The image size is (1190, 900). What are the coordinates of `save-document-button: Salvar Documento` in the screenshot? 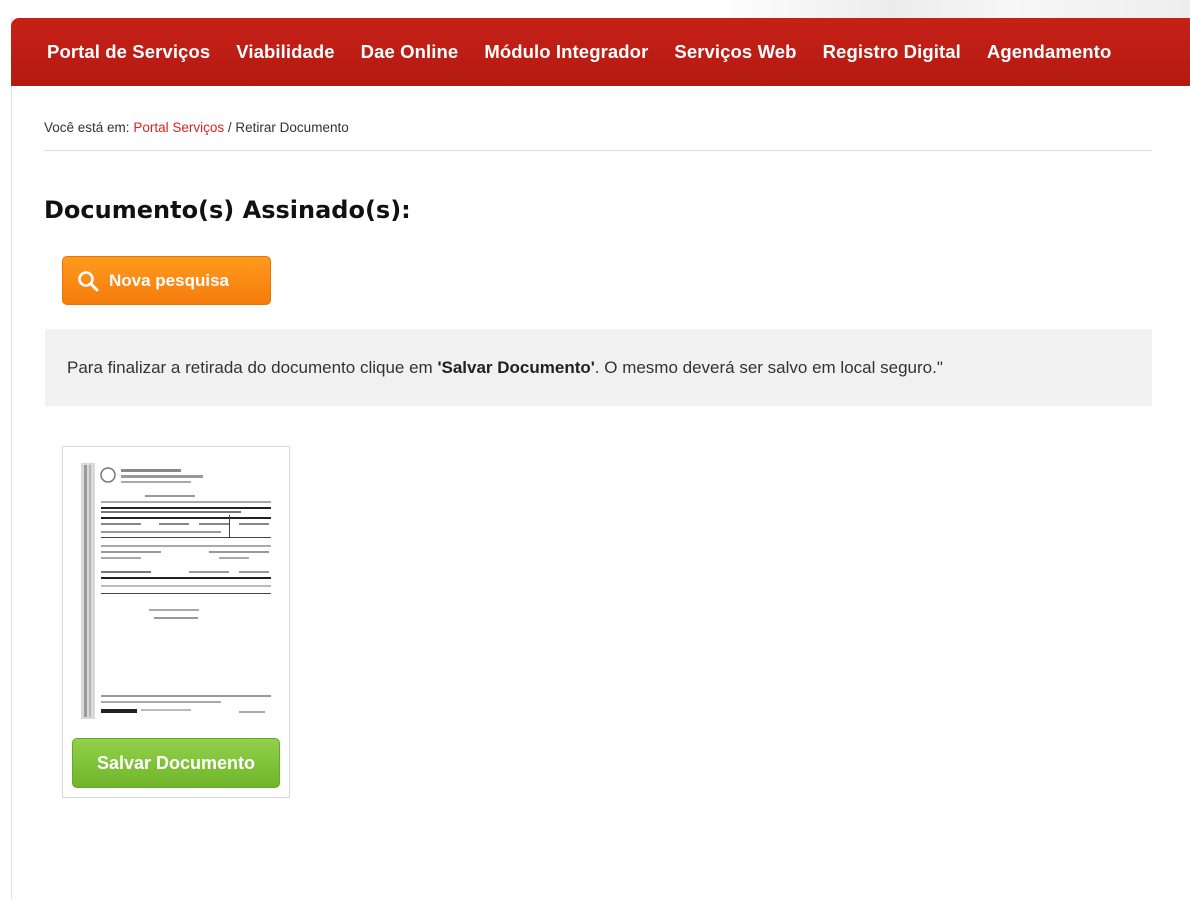 It's located at (176, 763).